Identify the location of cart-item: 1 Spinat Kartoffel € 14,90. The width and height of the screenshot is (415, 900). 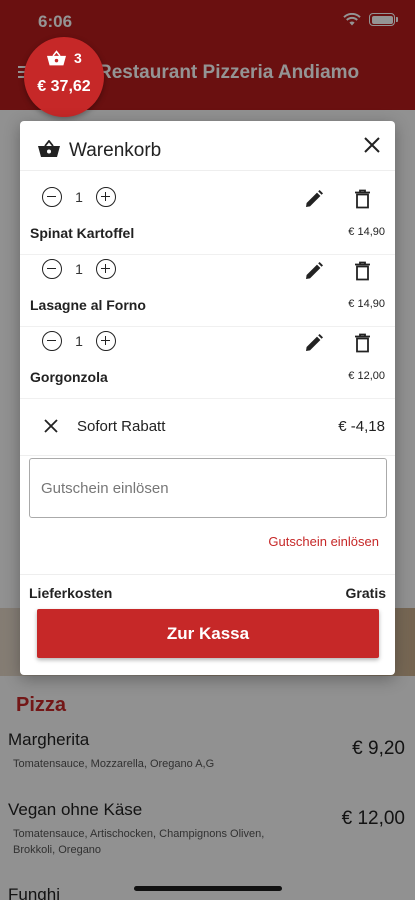
(207, 219).